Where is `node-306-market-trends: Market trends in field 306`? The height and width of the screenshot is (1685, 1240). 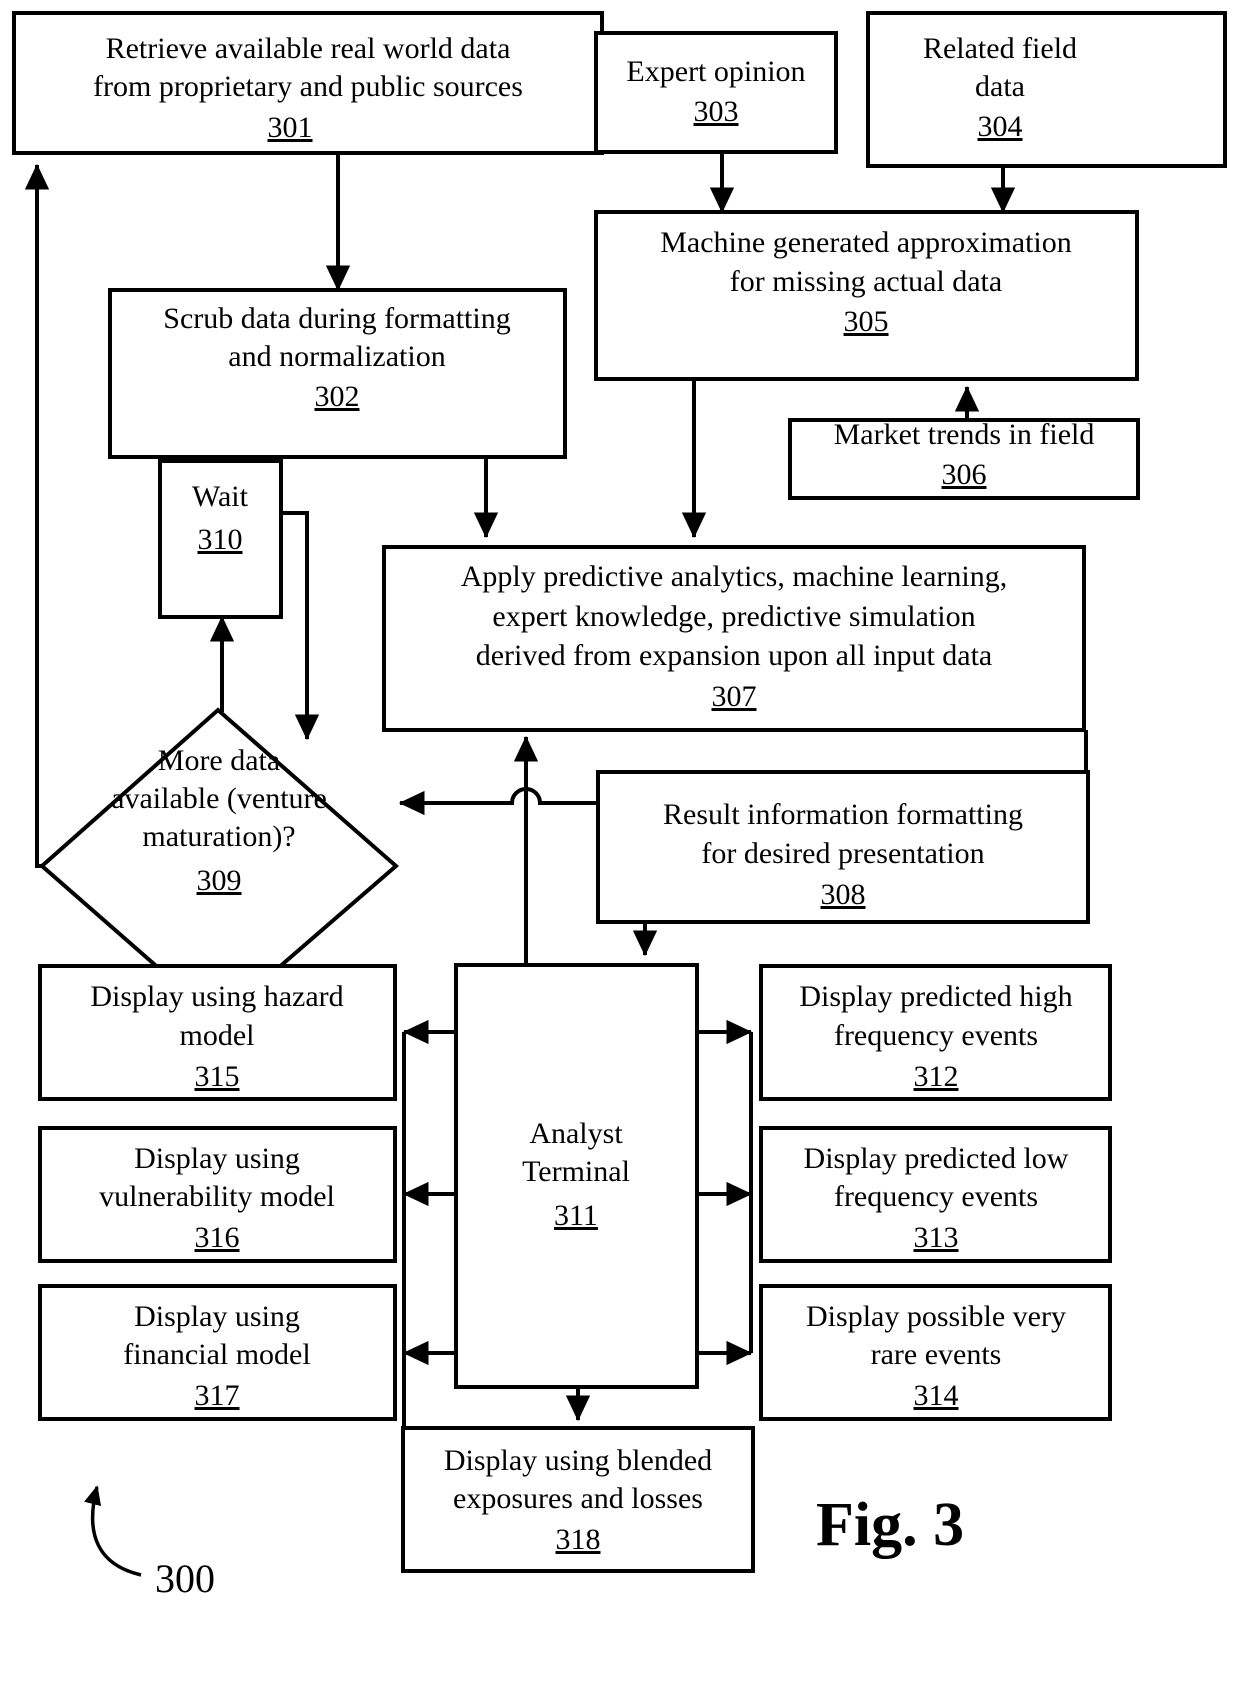
node-306-market-trends: Market trends in field 306 is located at coordinates (964, 459).